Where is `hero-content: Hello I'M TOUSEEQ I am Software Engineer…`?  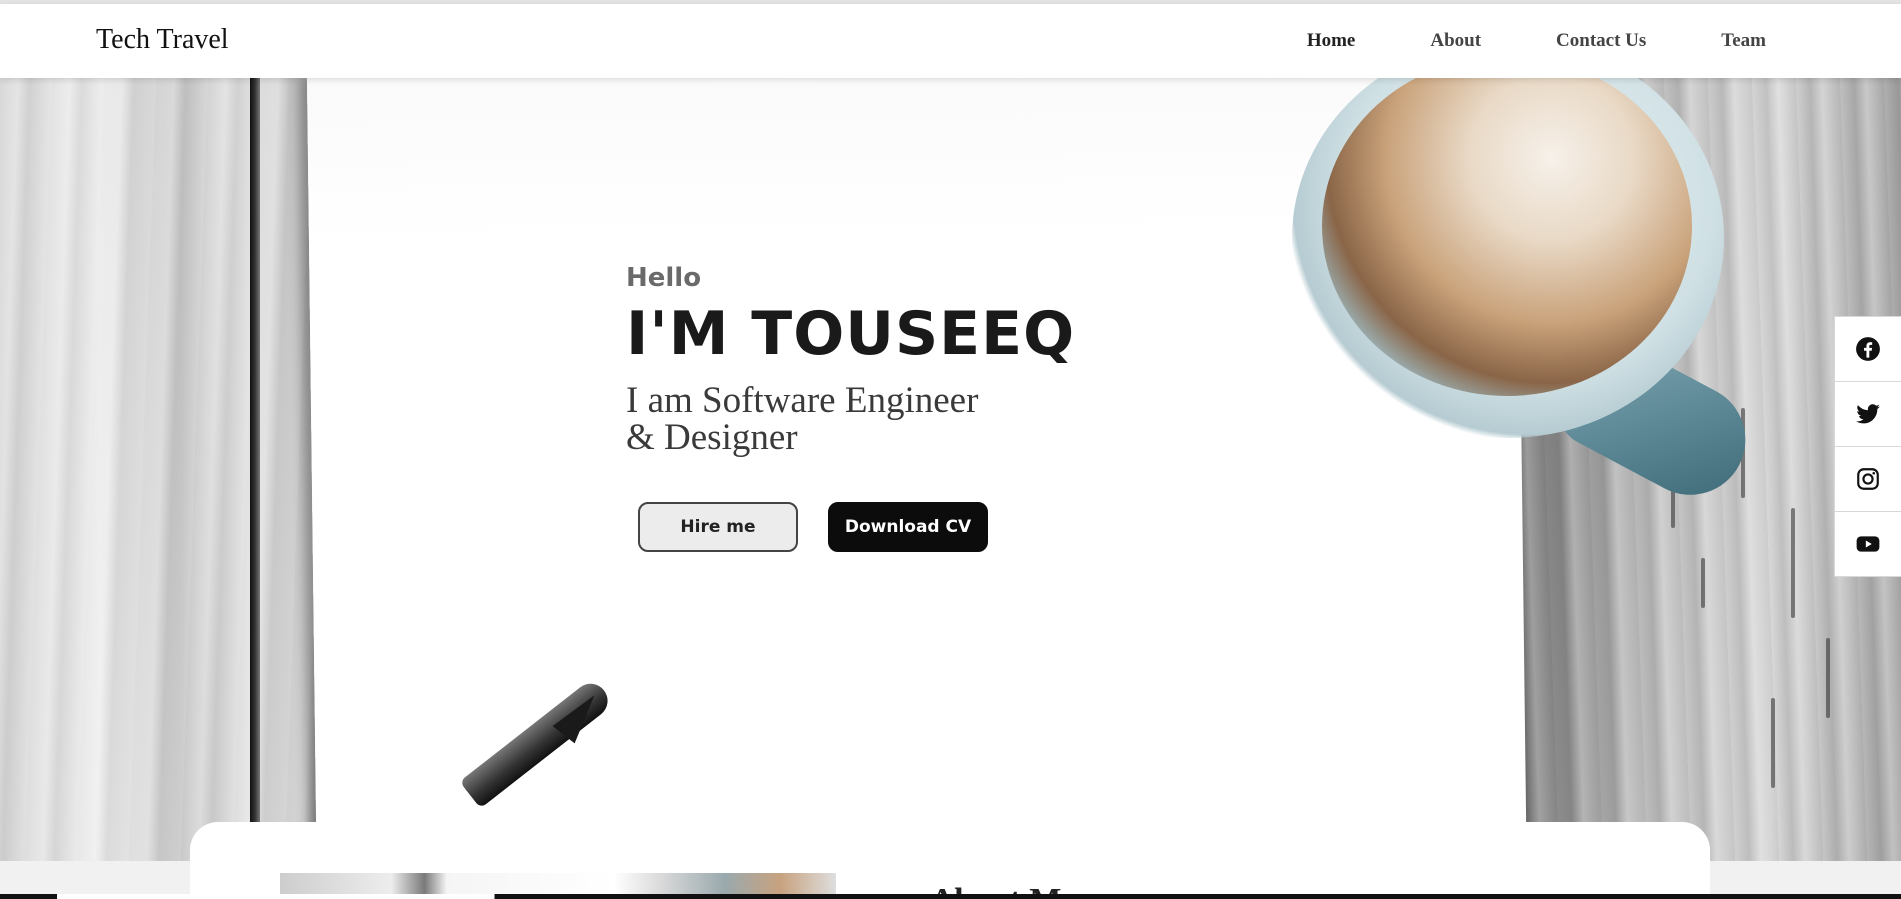
hero-content: Hello I'M TOUSEEQ I am Software Engineer… is located at coordinates (876, 407).